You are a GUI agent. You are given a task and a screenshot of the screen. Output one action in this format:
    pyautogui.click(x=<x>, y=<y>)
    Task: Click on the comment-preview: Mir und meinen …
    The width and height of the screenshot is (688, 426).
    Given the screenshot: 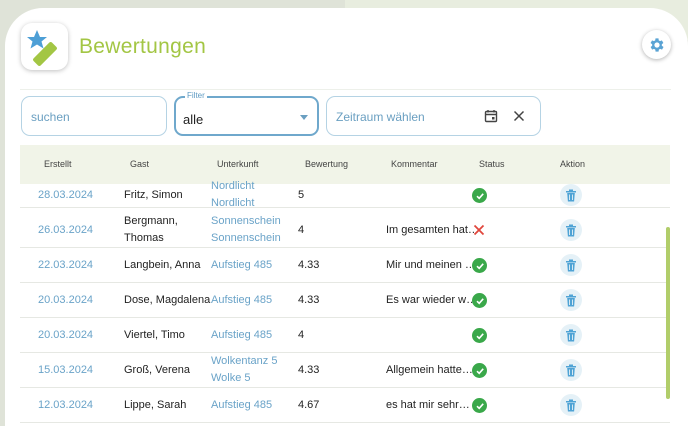 What is the action you would take?
    pyautogui.click(x=431, y=265)
    